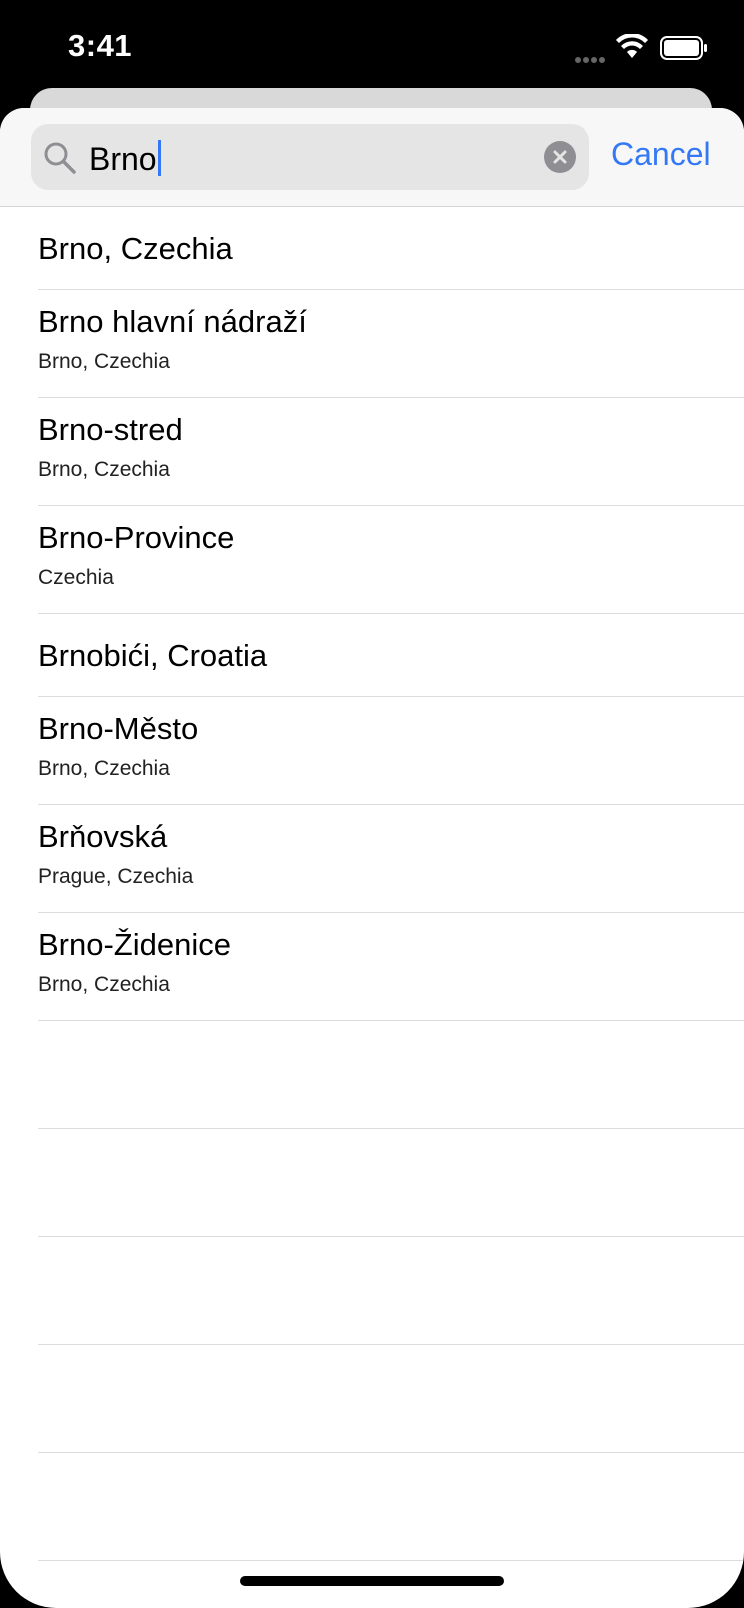  I want to click on list-item: Brno-Město Brno, Czechia, so click(391, 751).